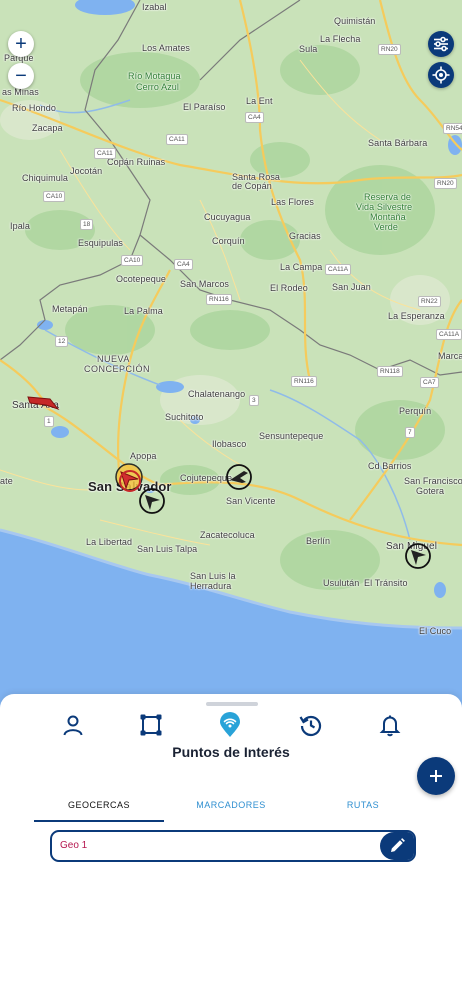  Describe the element at coordinates (386, 227) in the screenshot. I see `map-label-reserva-4: Verde` at that location.